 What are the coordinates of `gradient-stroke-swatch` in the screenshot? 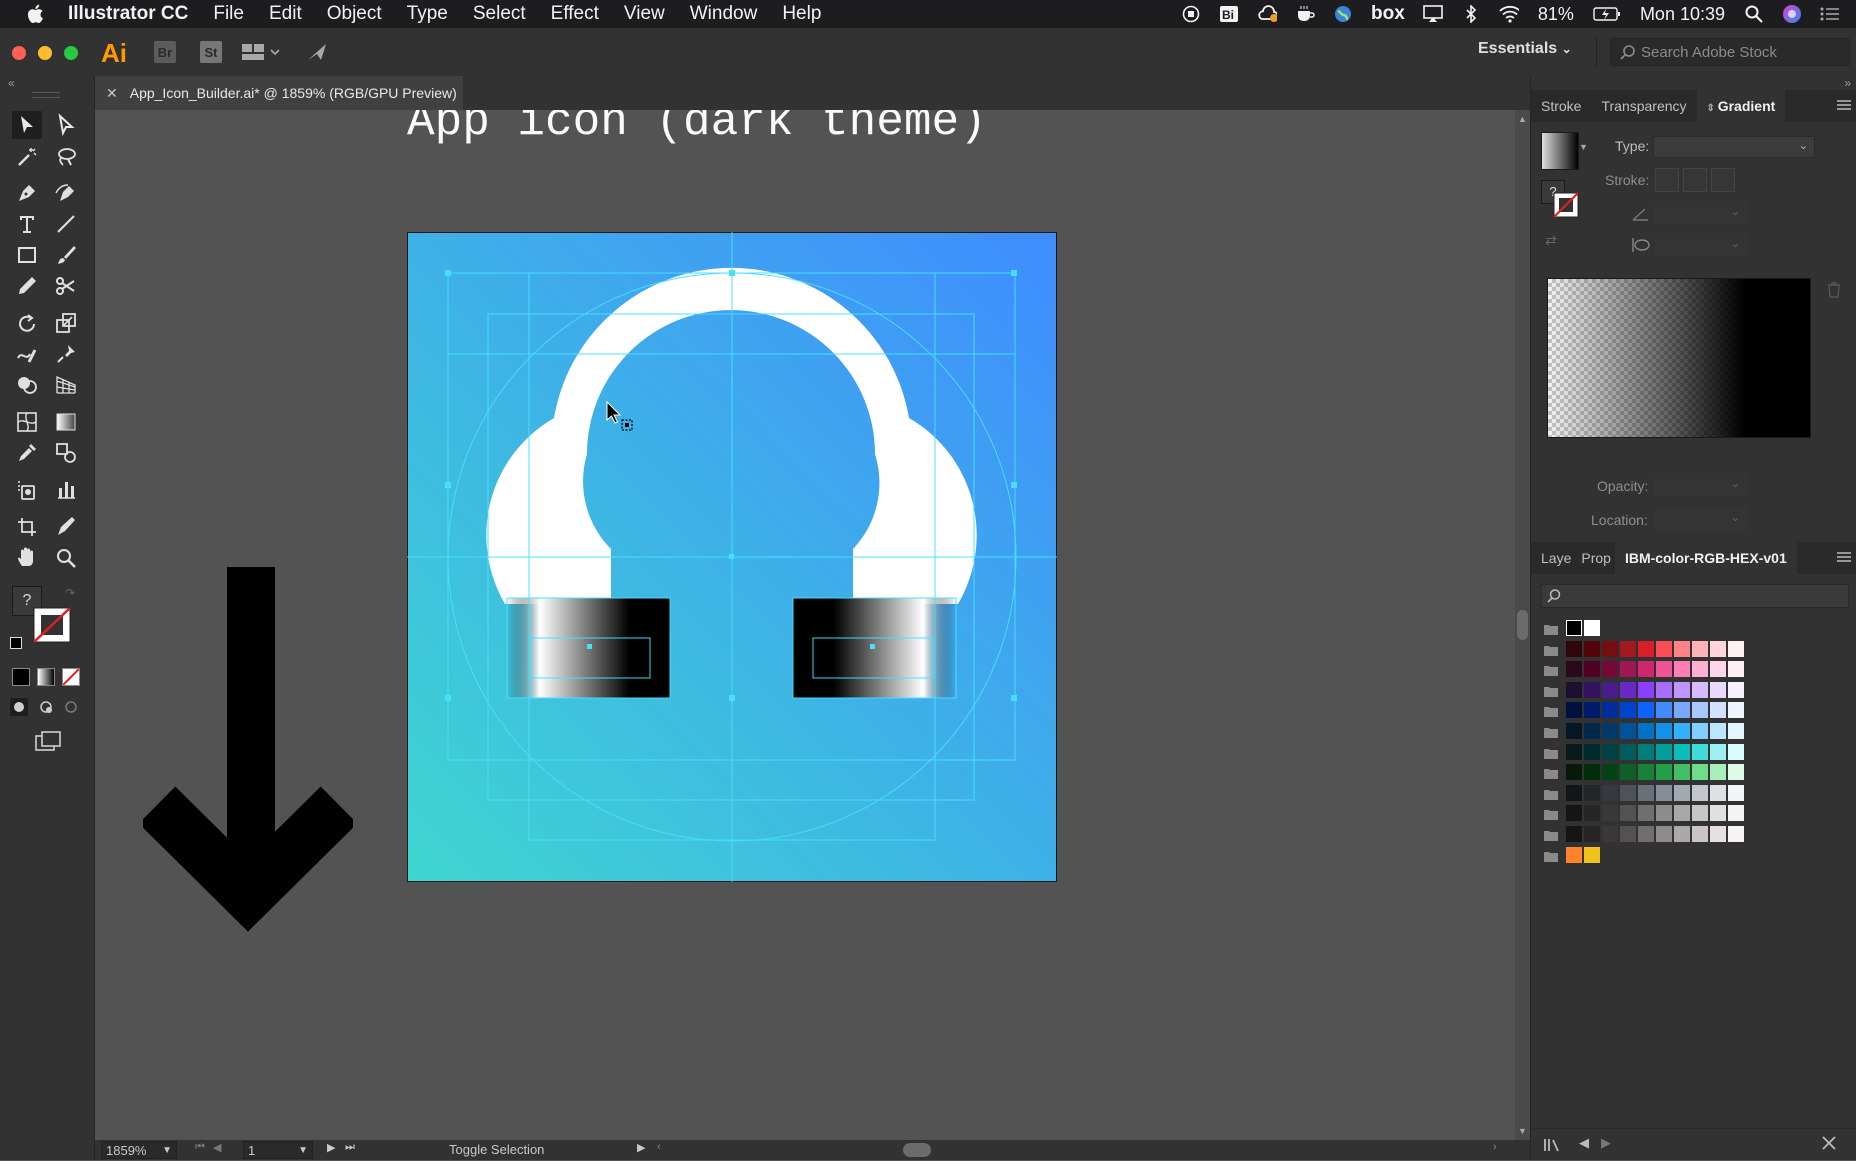 It's located at (1566, 207).